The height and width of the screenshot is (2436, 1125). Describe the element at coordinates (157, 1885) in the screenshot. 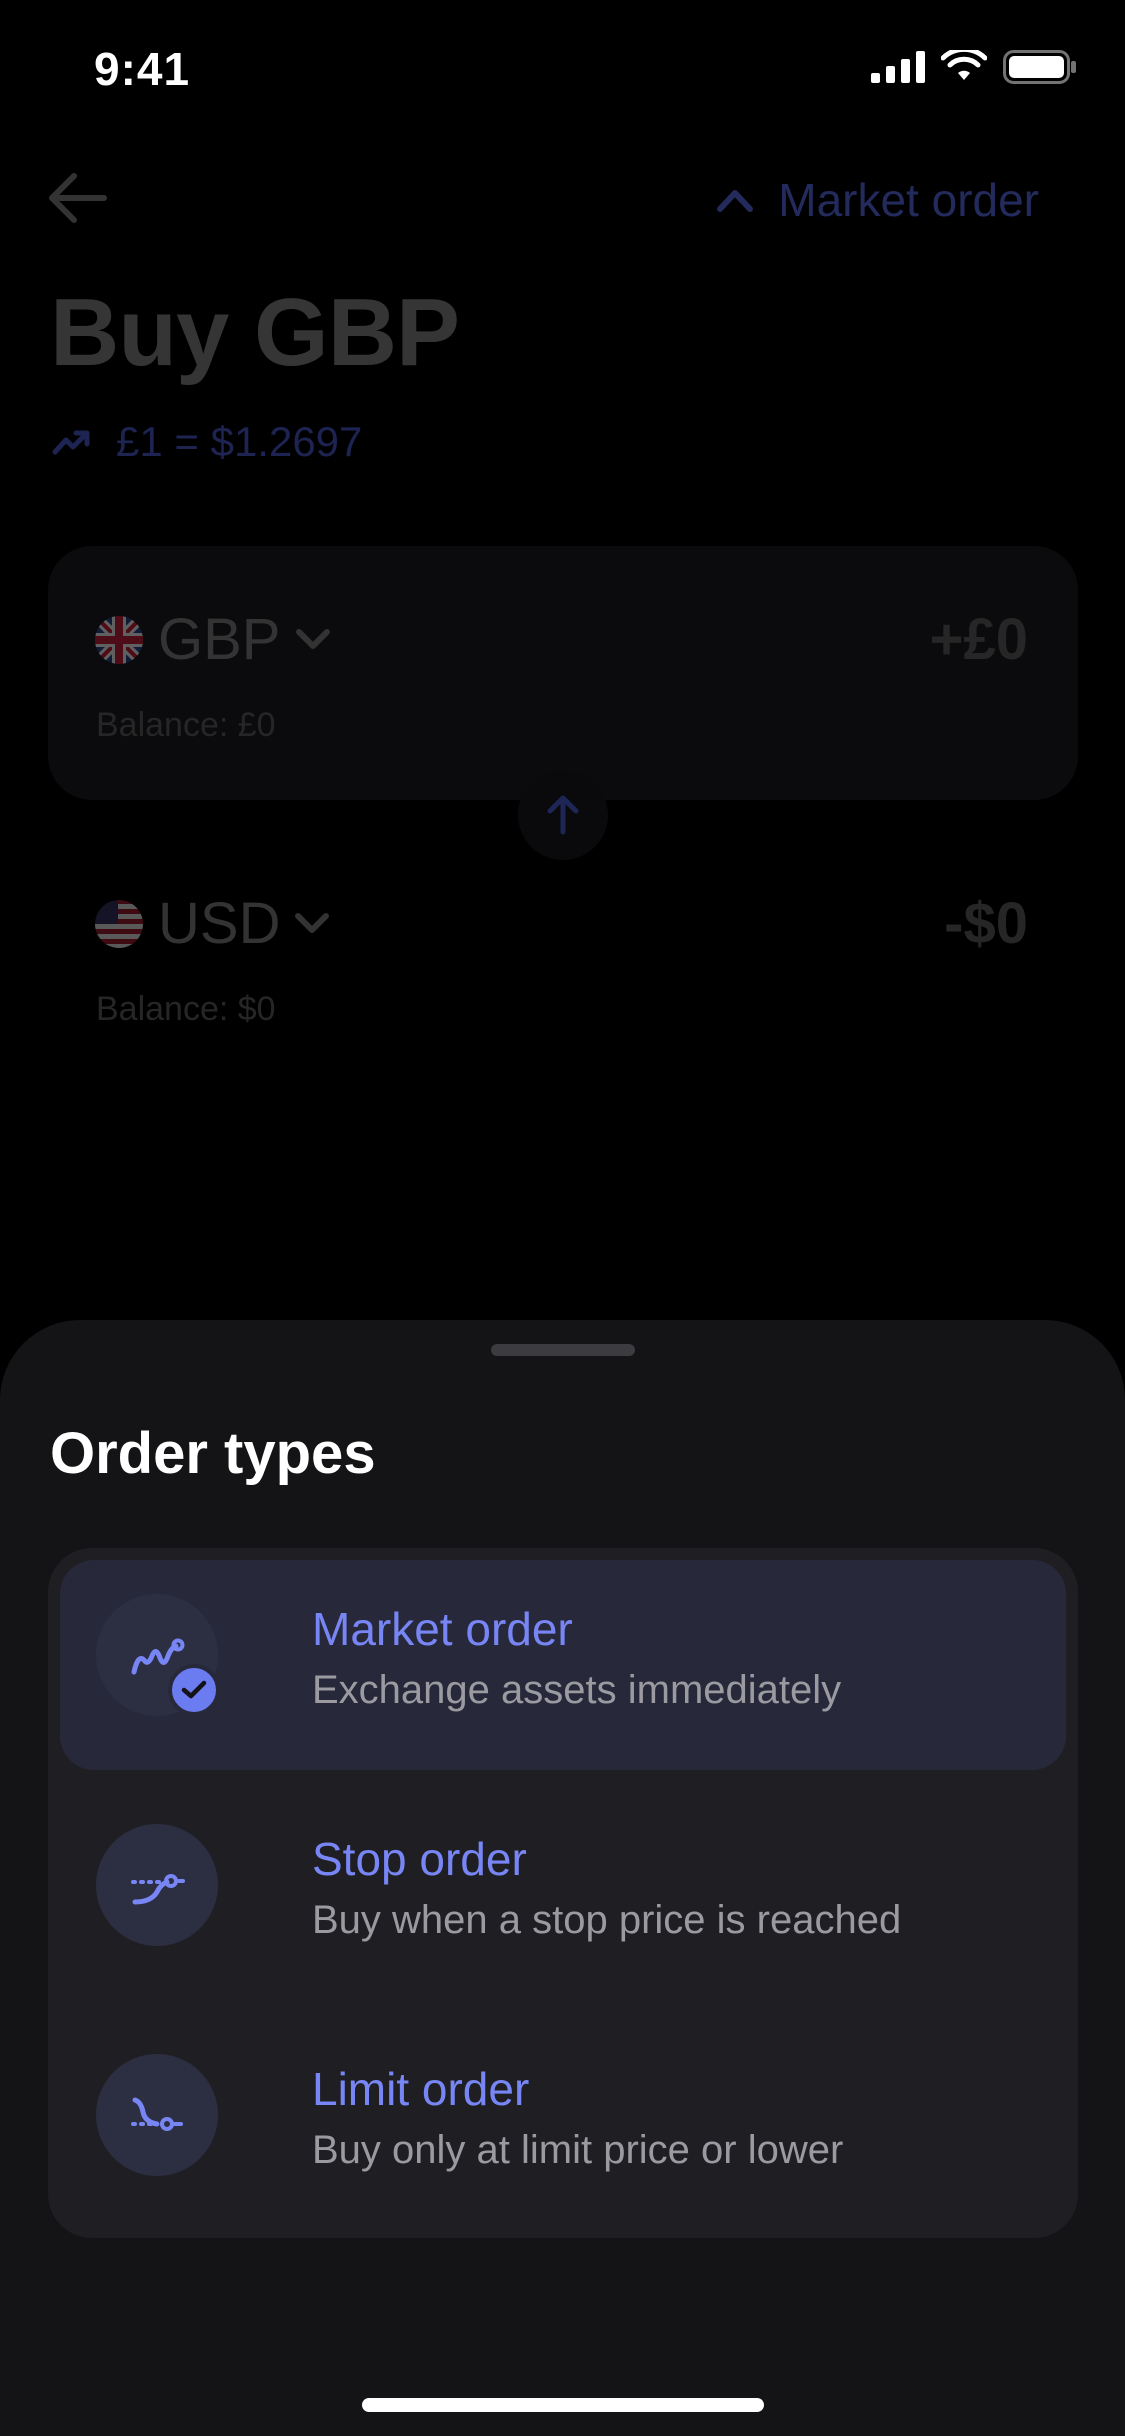

I see `stop-order-icon` at that location.